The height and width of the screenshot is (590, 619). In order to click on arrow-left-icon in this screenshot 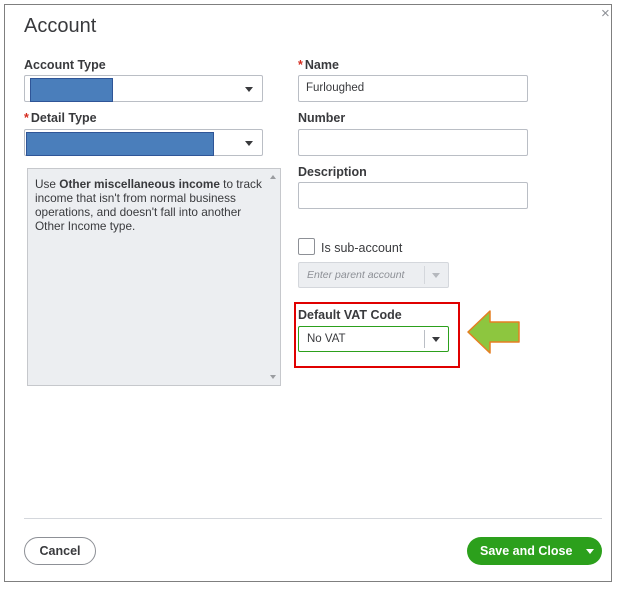, I will do `click(493, 332)`.